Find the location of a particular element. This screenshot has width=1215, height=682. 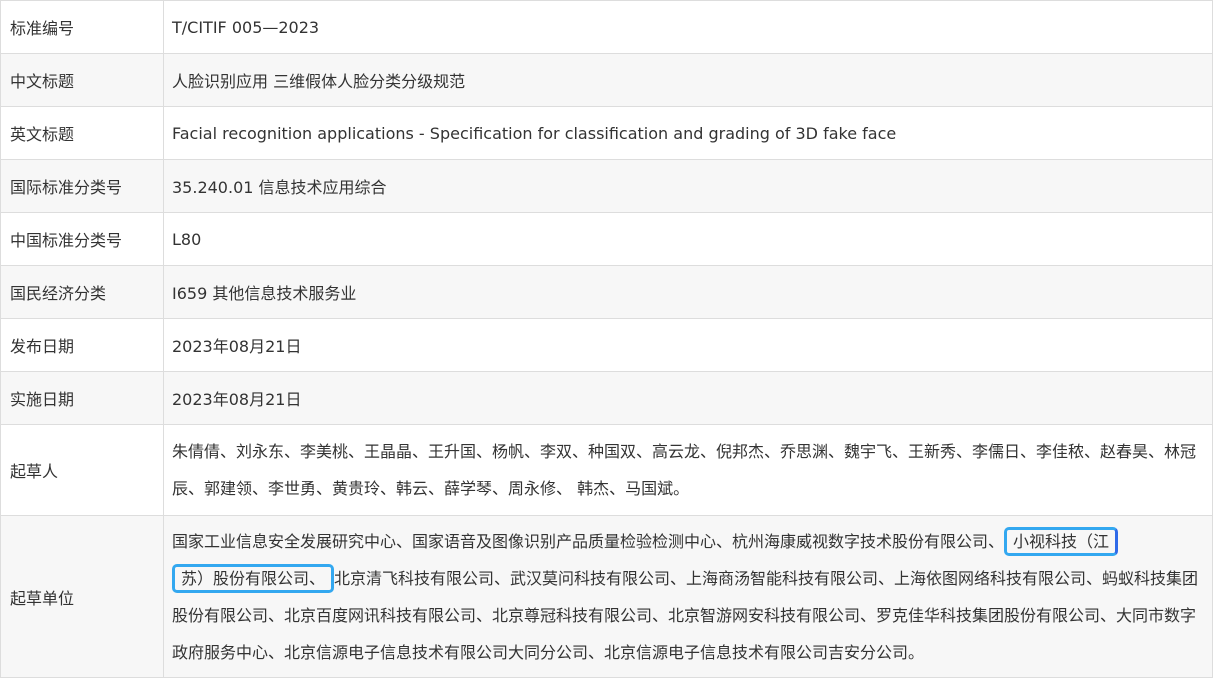

label-chinese-title: 中文标题 is located at coordinates (82, 80).